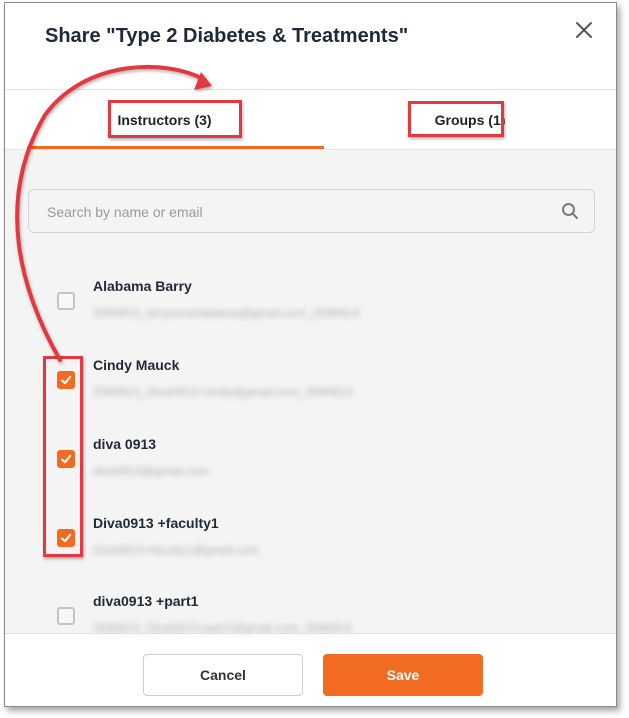 Image resolution: width=629 pixels, height=718 pixels. I want to click on close-button, so click(584, 30).